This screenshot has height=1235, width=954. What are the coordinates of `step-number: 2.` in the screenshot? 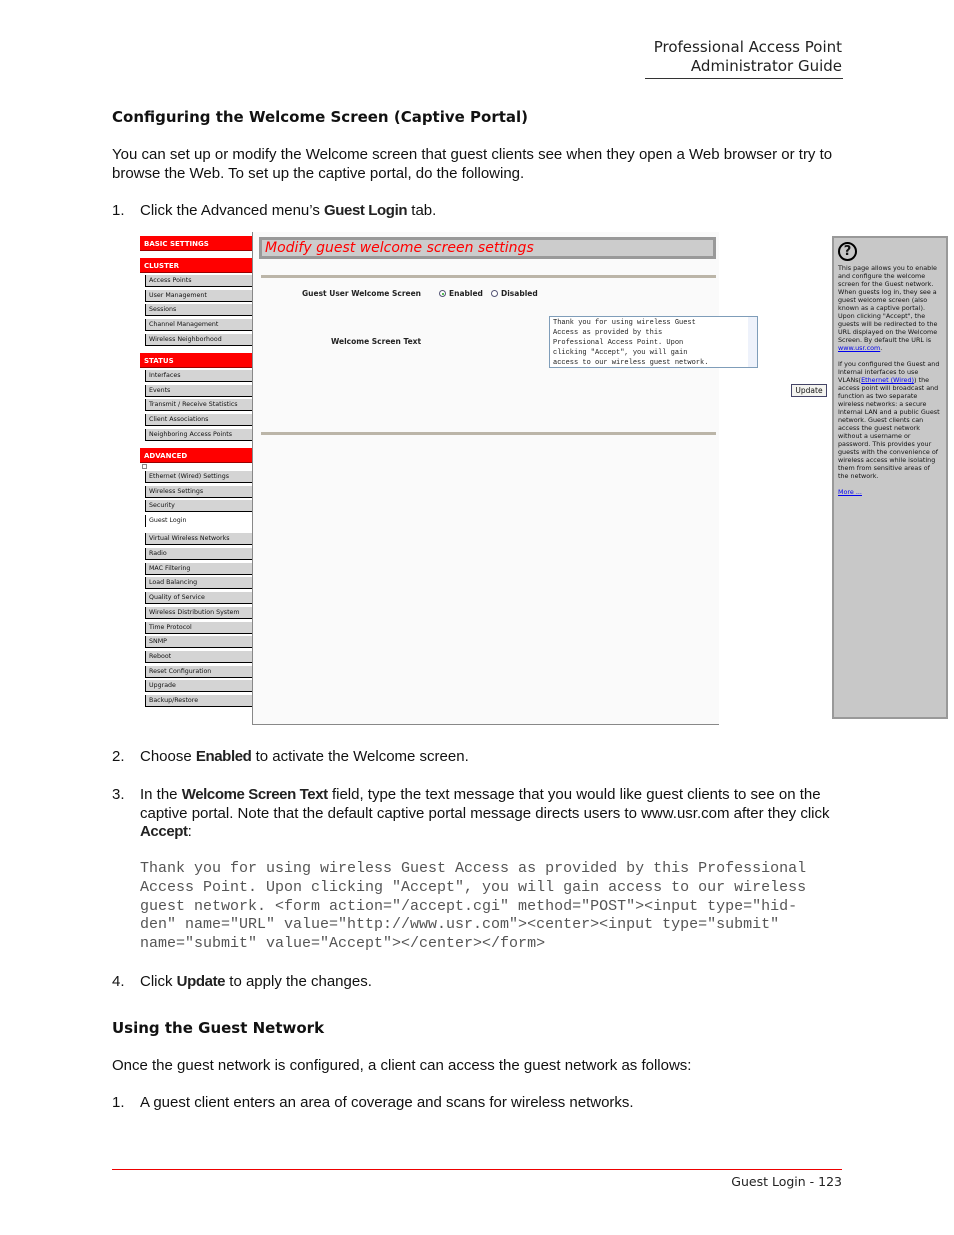 It's located at (118, 756).